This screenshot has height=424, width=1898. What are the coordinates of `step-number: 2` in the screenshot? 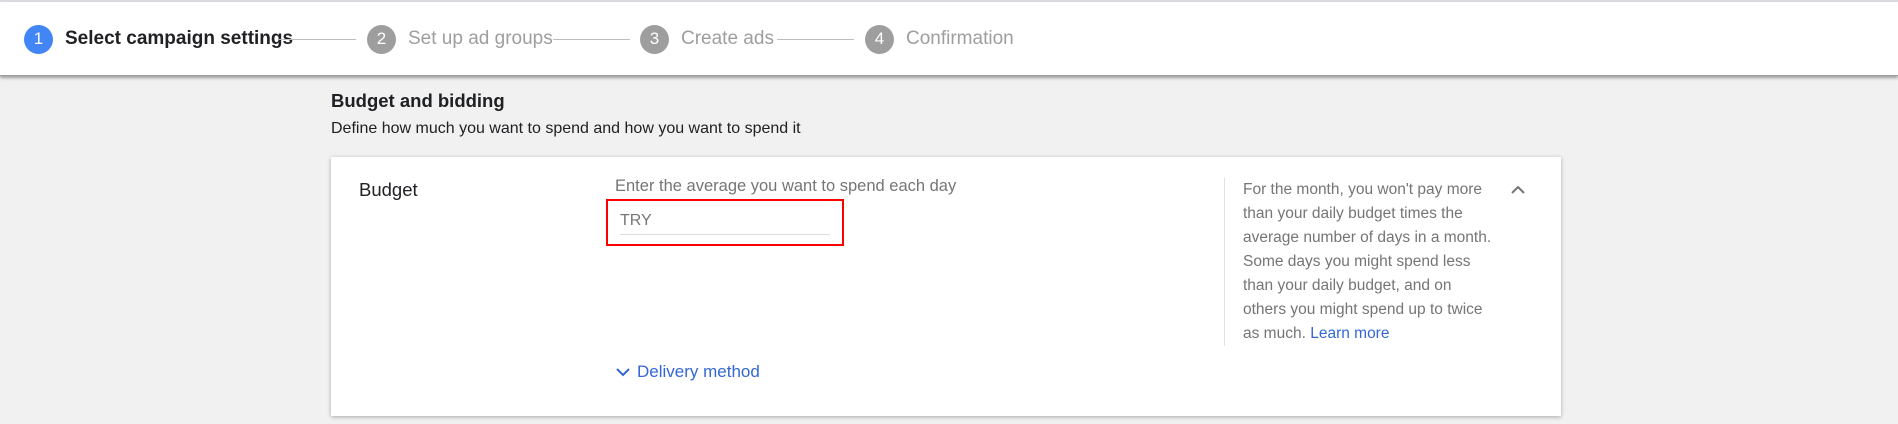 It's located at (381, 39).